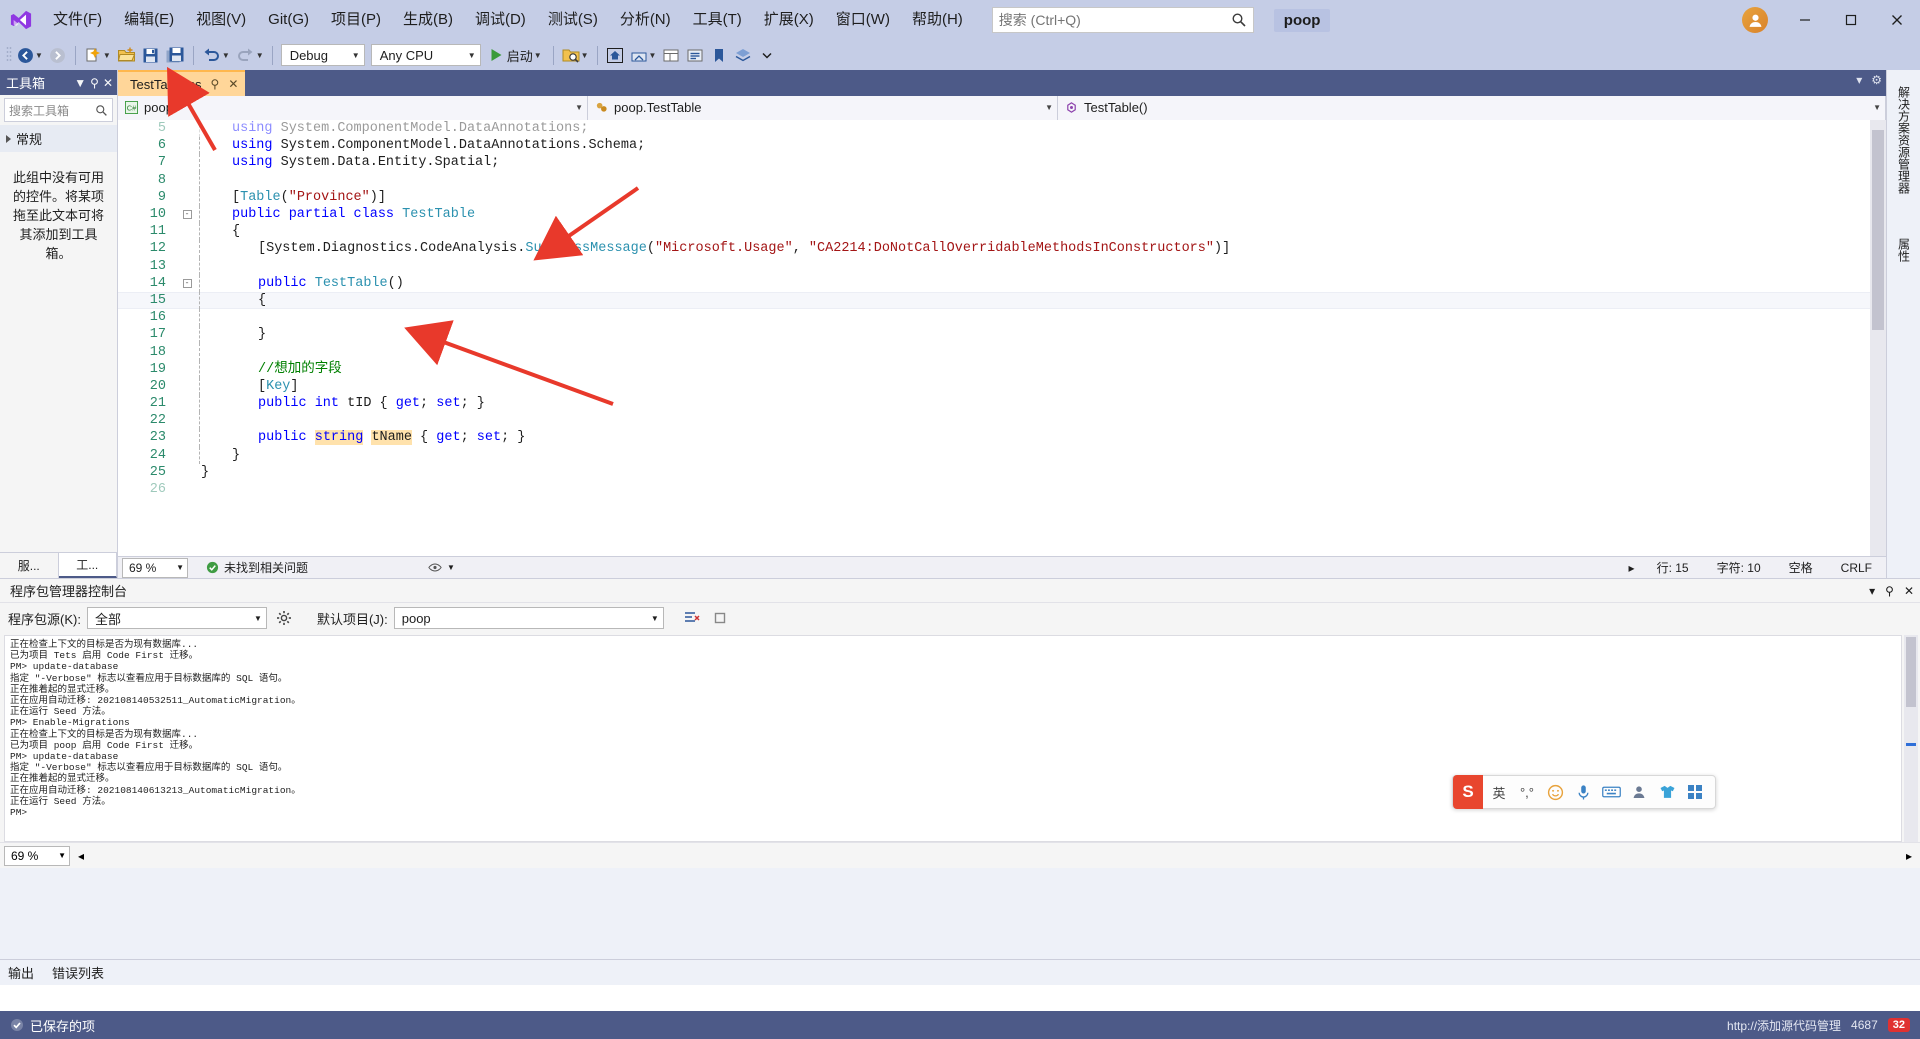 The height and width of the screenshot is (1039, 1920). I want to click on pmc-pin-icon: ⚲, so click(1889, 591).